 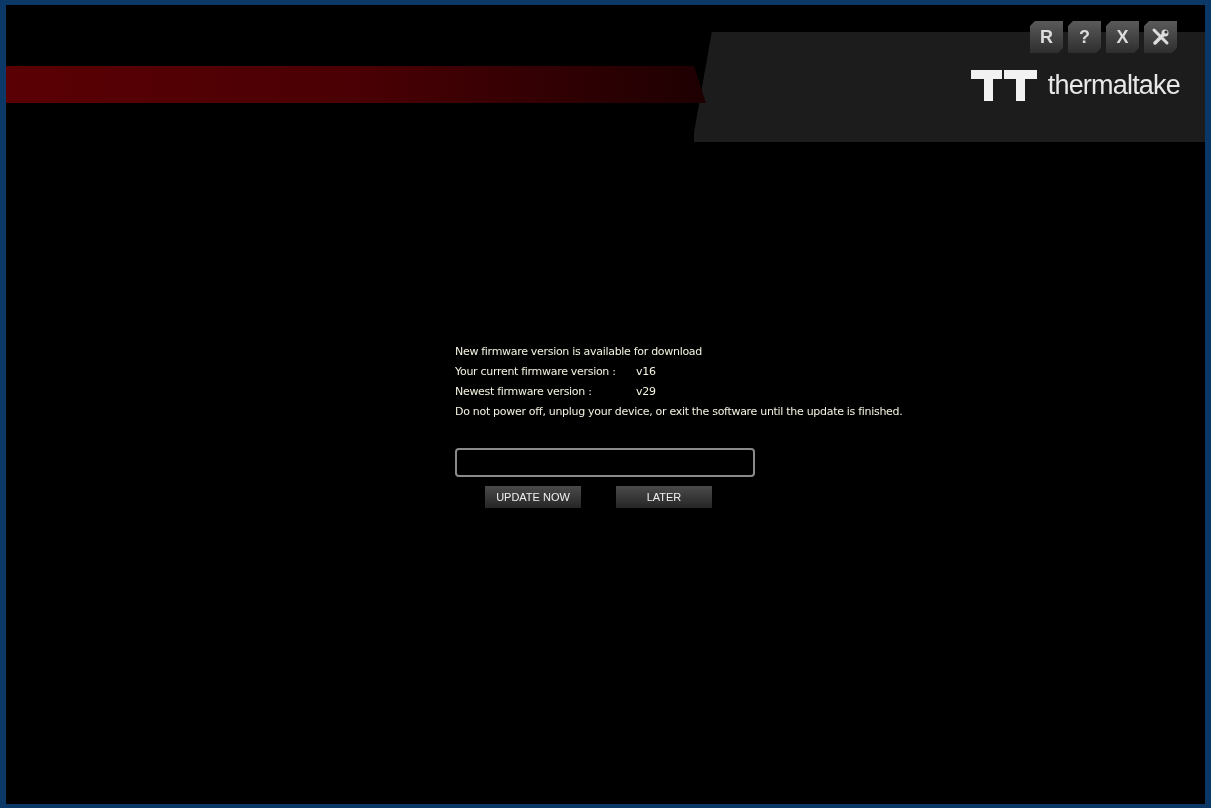 I want to click on tools-icon, so click(x=1160, y=37).